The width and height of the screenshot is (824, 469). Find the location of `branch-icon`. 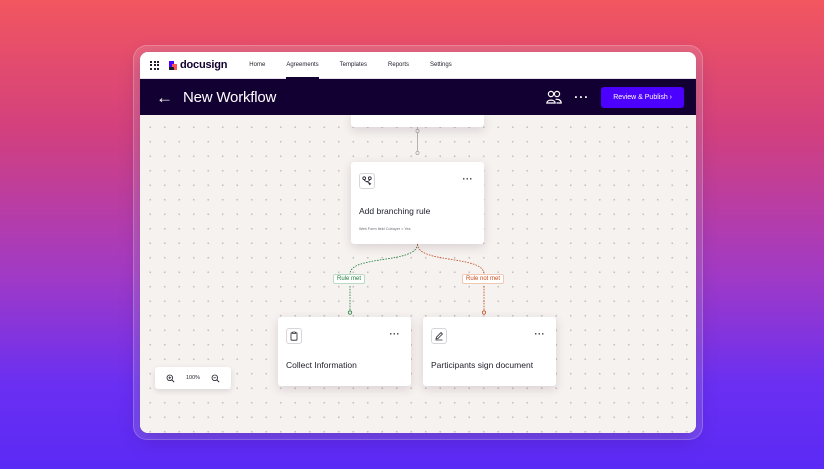

branch-icon is located at coordinates (367, 181).